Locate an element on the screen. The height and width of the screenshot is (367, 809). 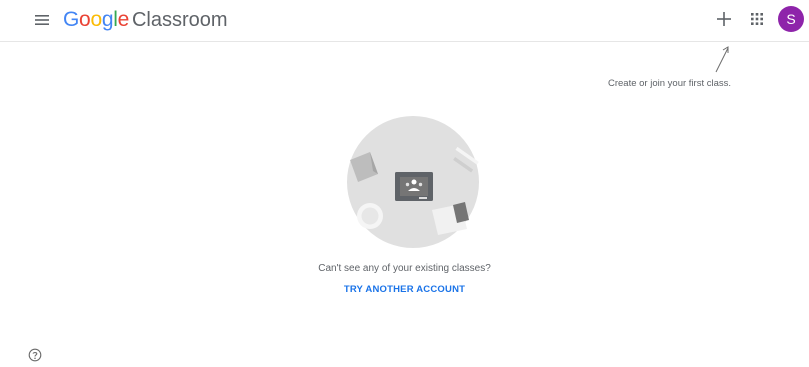
product-name: Classroom is located at coordinates (179, 19).